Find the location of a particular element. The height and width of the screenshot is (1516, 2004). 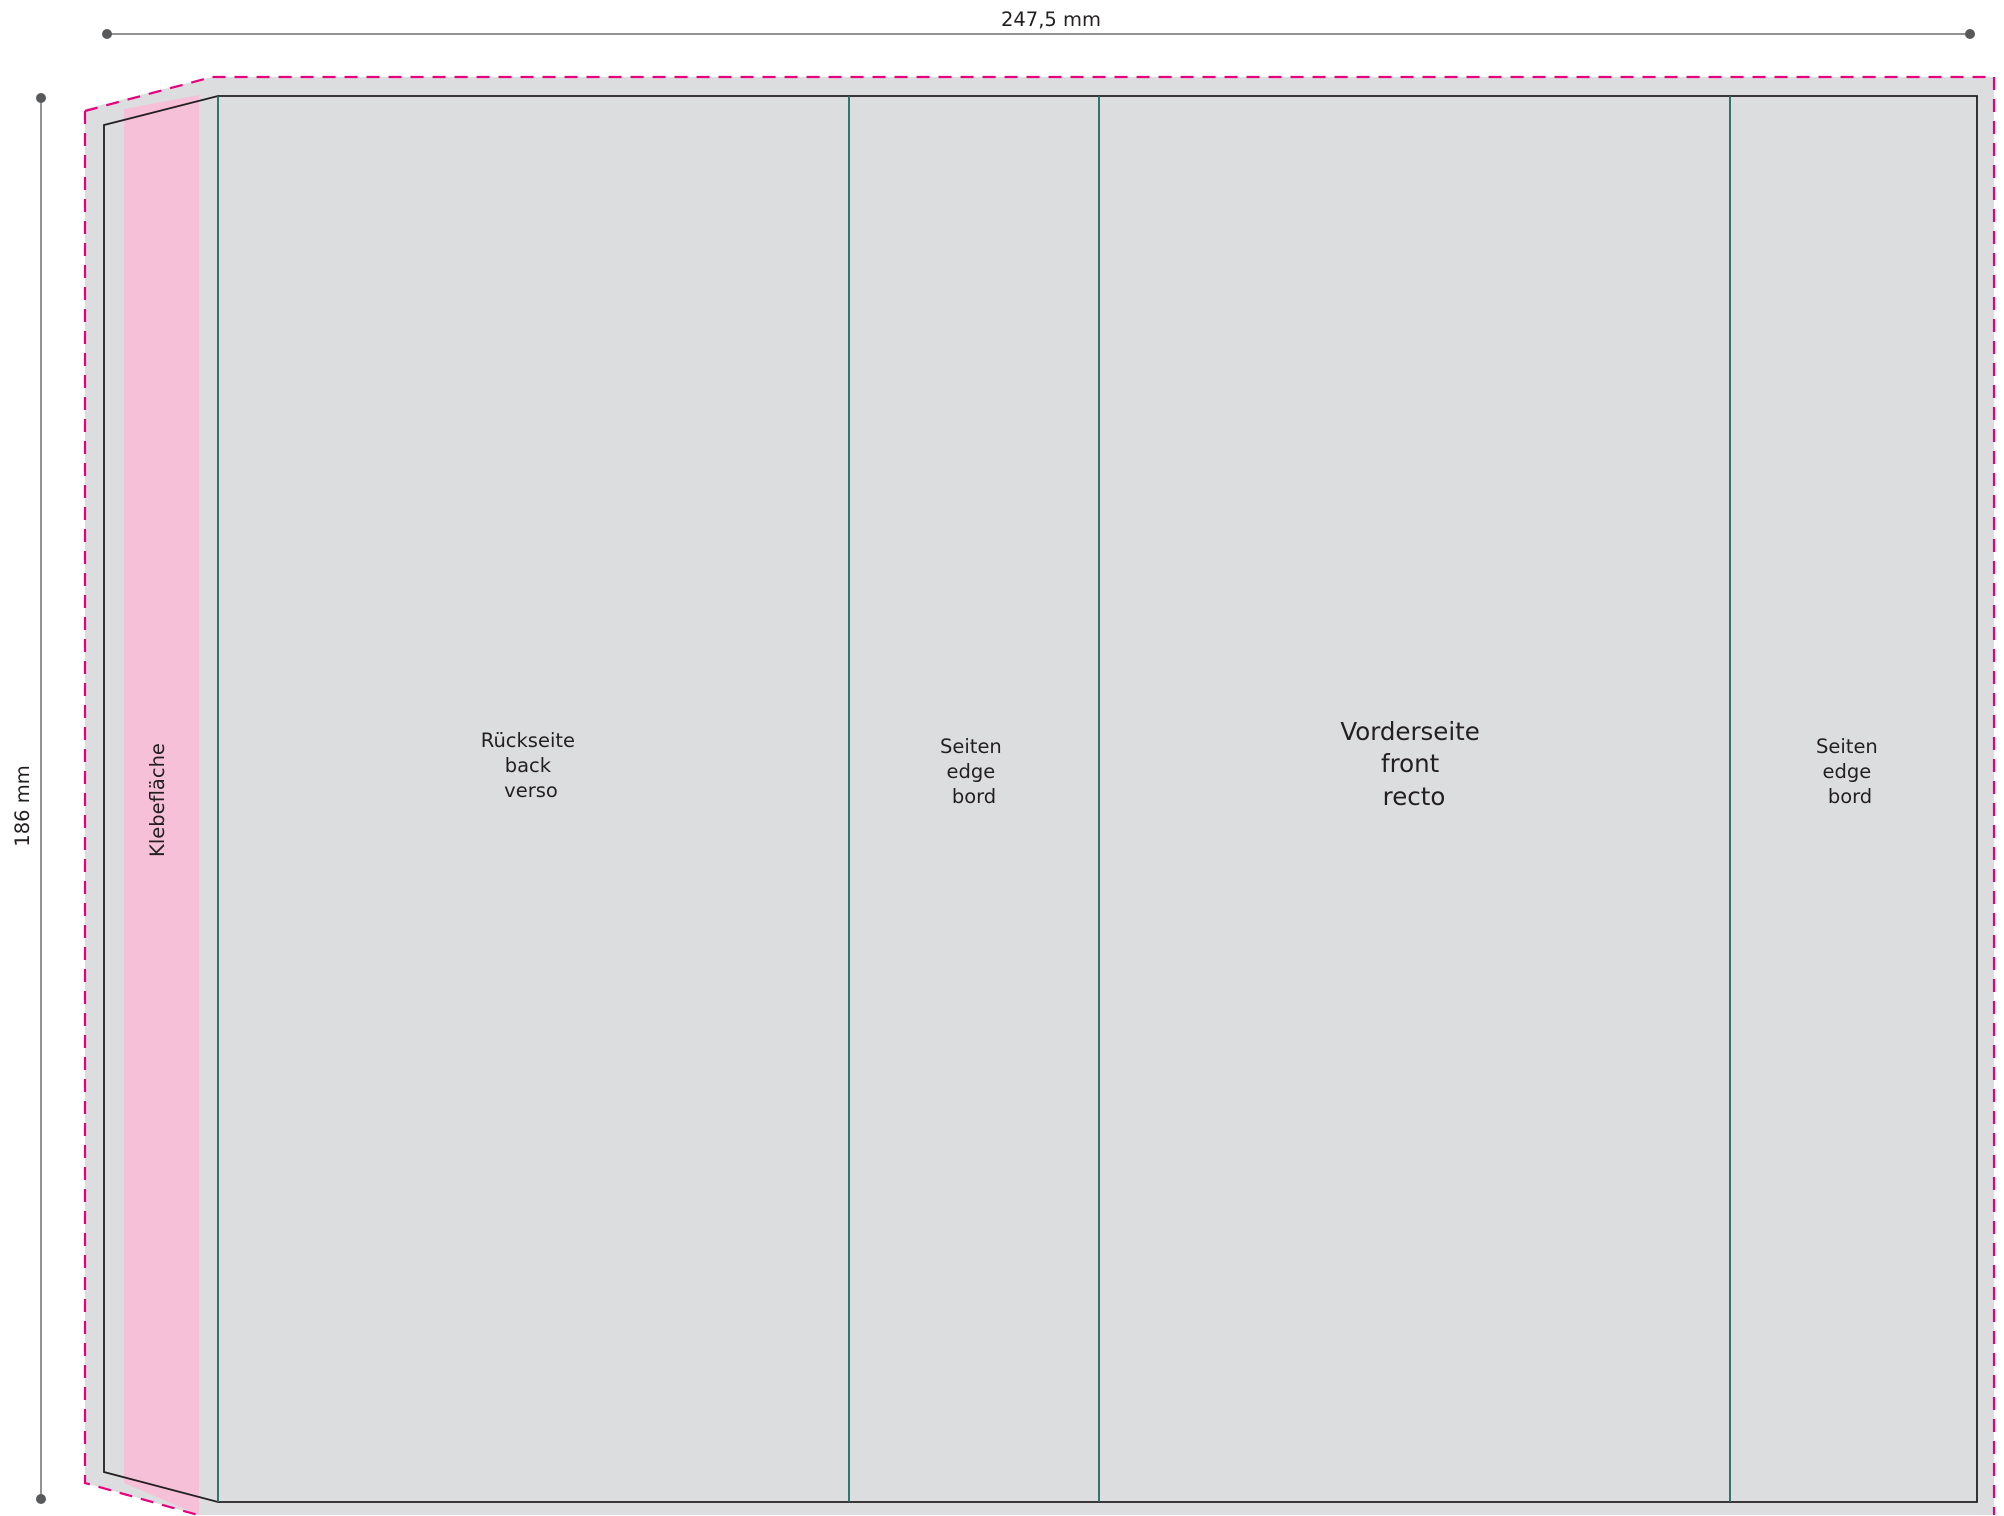

edge-right-label-en: edge is located at coordinates (1847, 771).